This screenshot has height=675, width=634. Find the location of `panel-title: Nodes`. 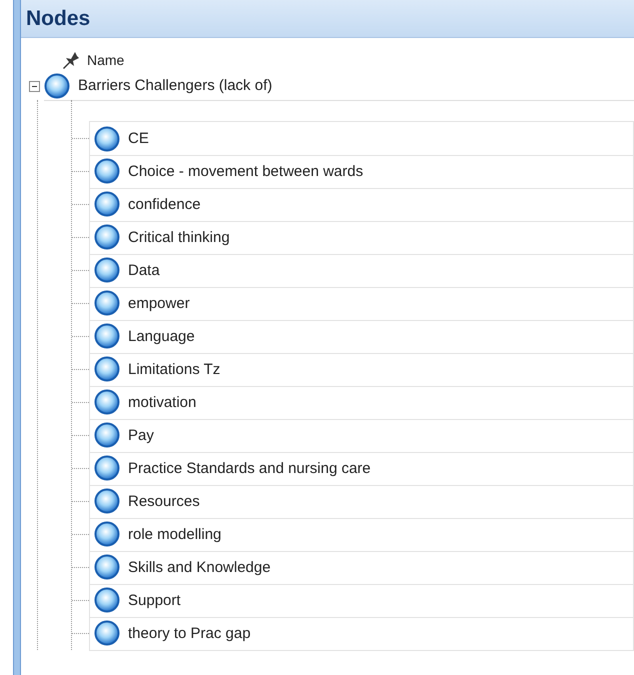

panel-title: Nodes is located at coordinates (58, 18).